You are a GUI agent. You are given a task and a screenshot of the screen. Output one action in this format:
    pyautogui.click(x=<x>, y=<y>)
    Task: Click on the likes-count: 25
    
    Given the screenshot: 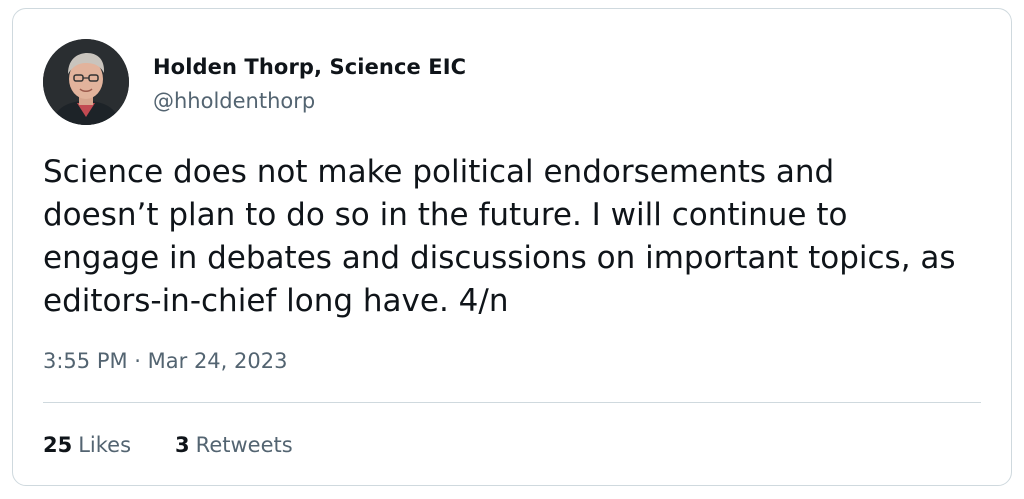 What is the action you would take?
    pyautogui.click(x=58, y=445)
    